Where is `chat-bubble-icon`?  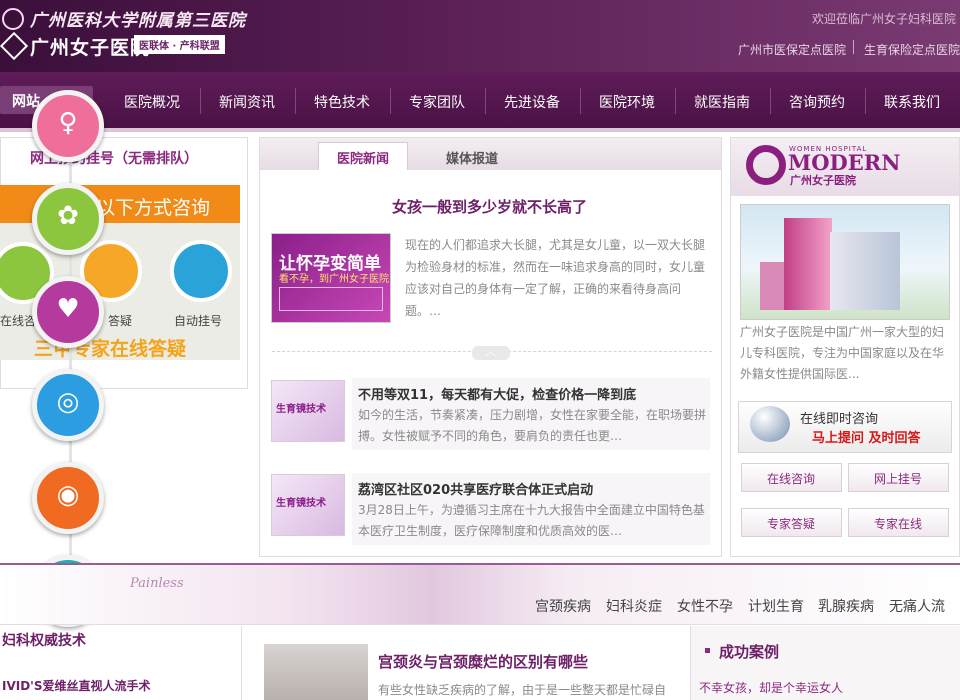
chat-bubble-icon is located at coordinates (770, 424).